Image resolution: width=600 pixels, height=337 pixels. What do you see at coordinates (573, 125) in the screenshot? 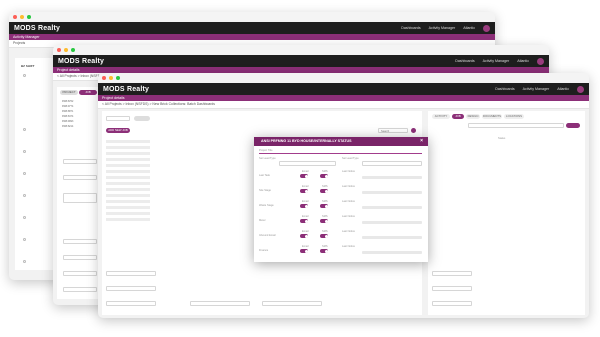
I see `right-search-button` at bounding box center [573, 125].